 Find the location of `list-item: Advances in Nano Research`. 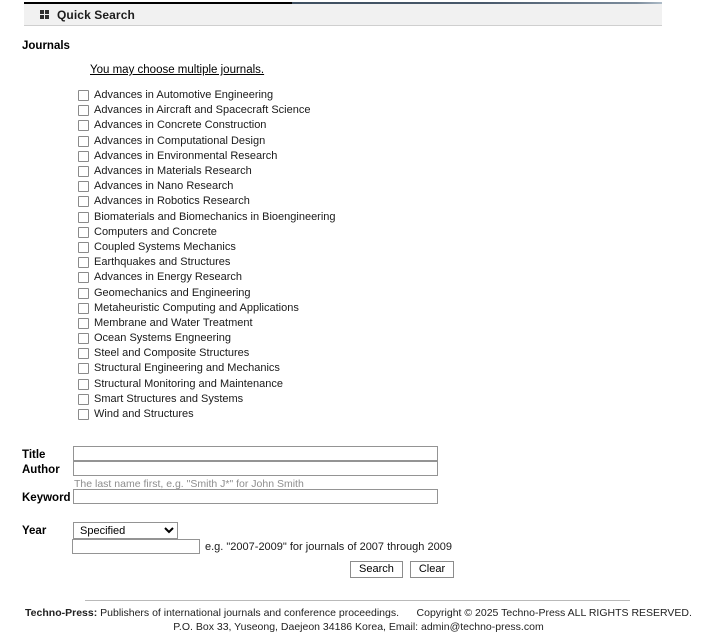

list-item: Advances in Nano Research is located at coordinates (288, 186).